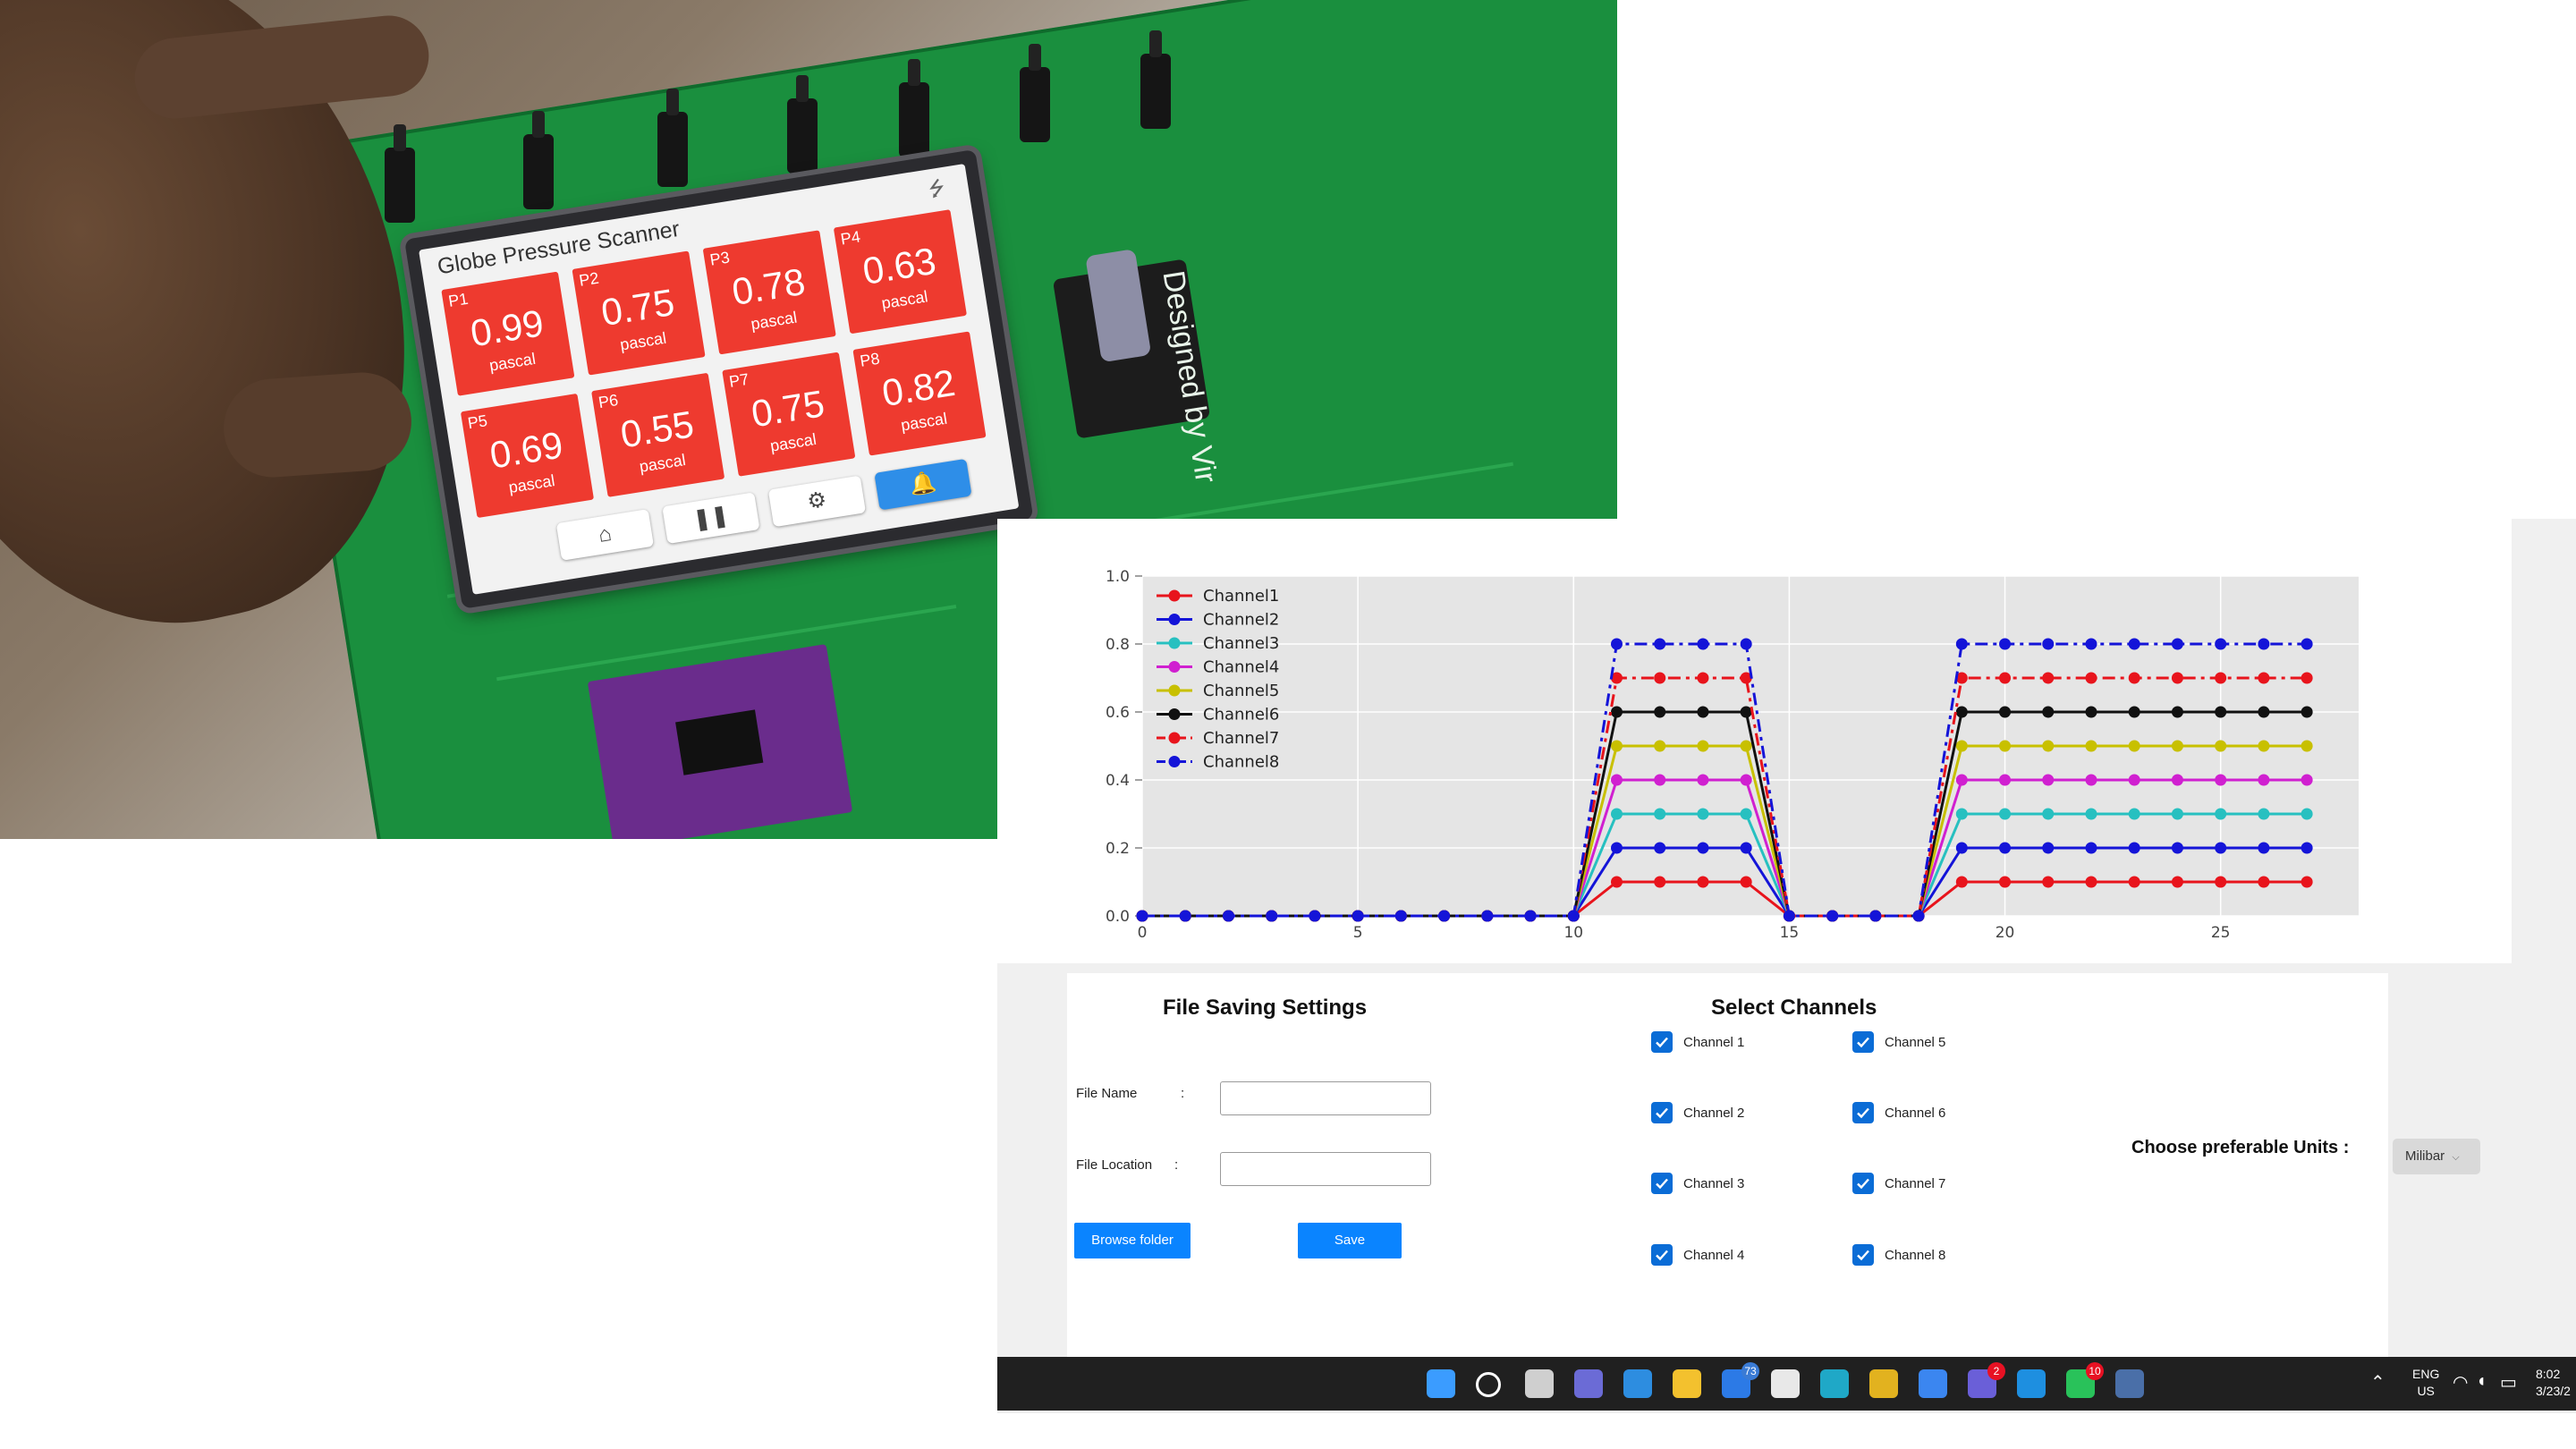 Image resolution: width=2576 pixels, height=1449 pixels. What do you see at coordinates (1750, 1371) in the screenshot?
I see `notification-badge: 73` at bounding box center [1750, 1371].